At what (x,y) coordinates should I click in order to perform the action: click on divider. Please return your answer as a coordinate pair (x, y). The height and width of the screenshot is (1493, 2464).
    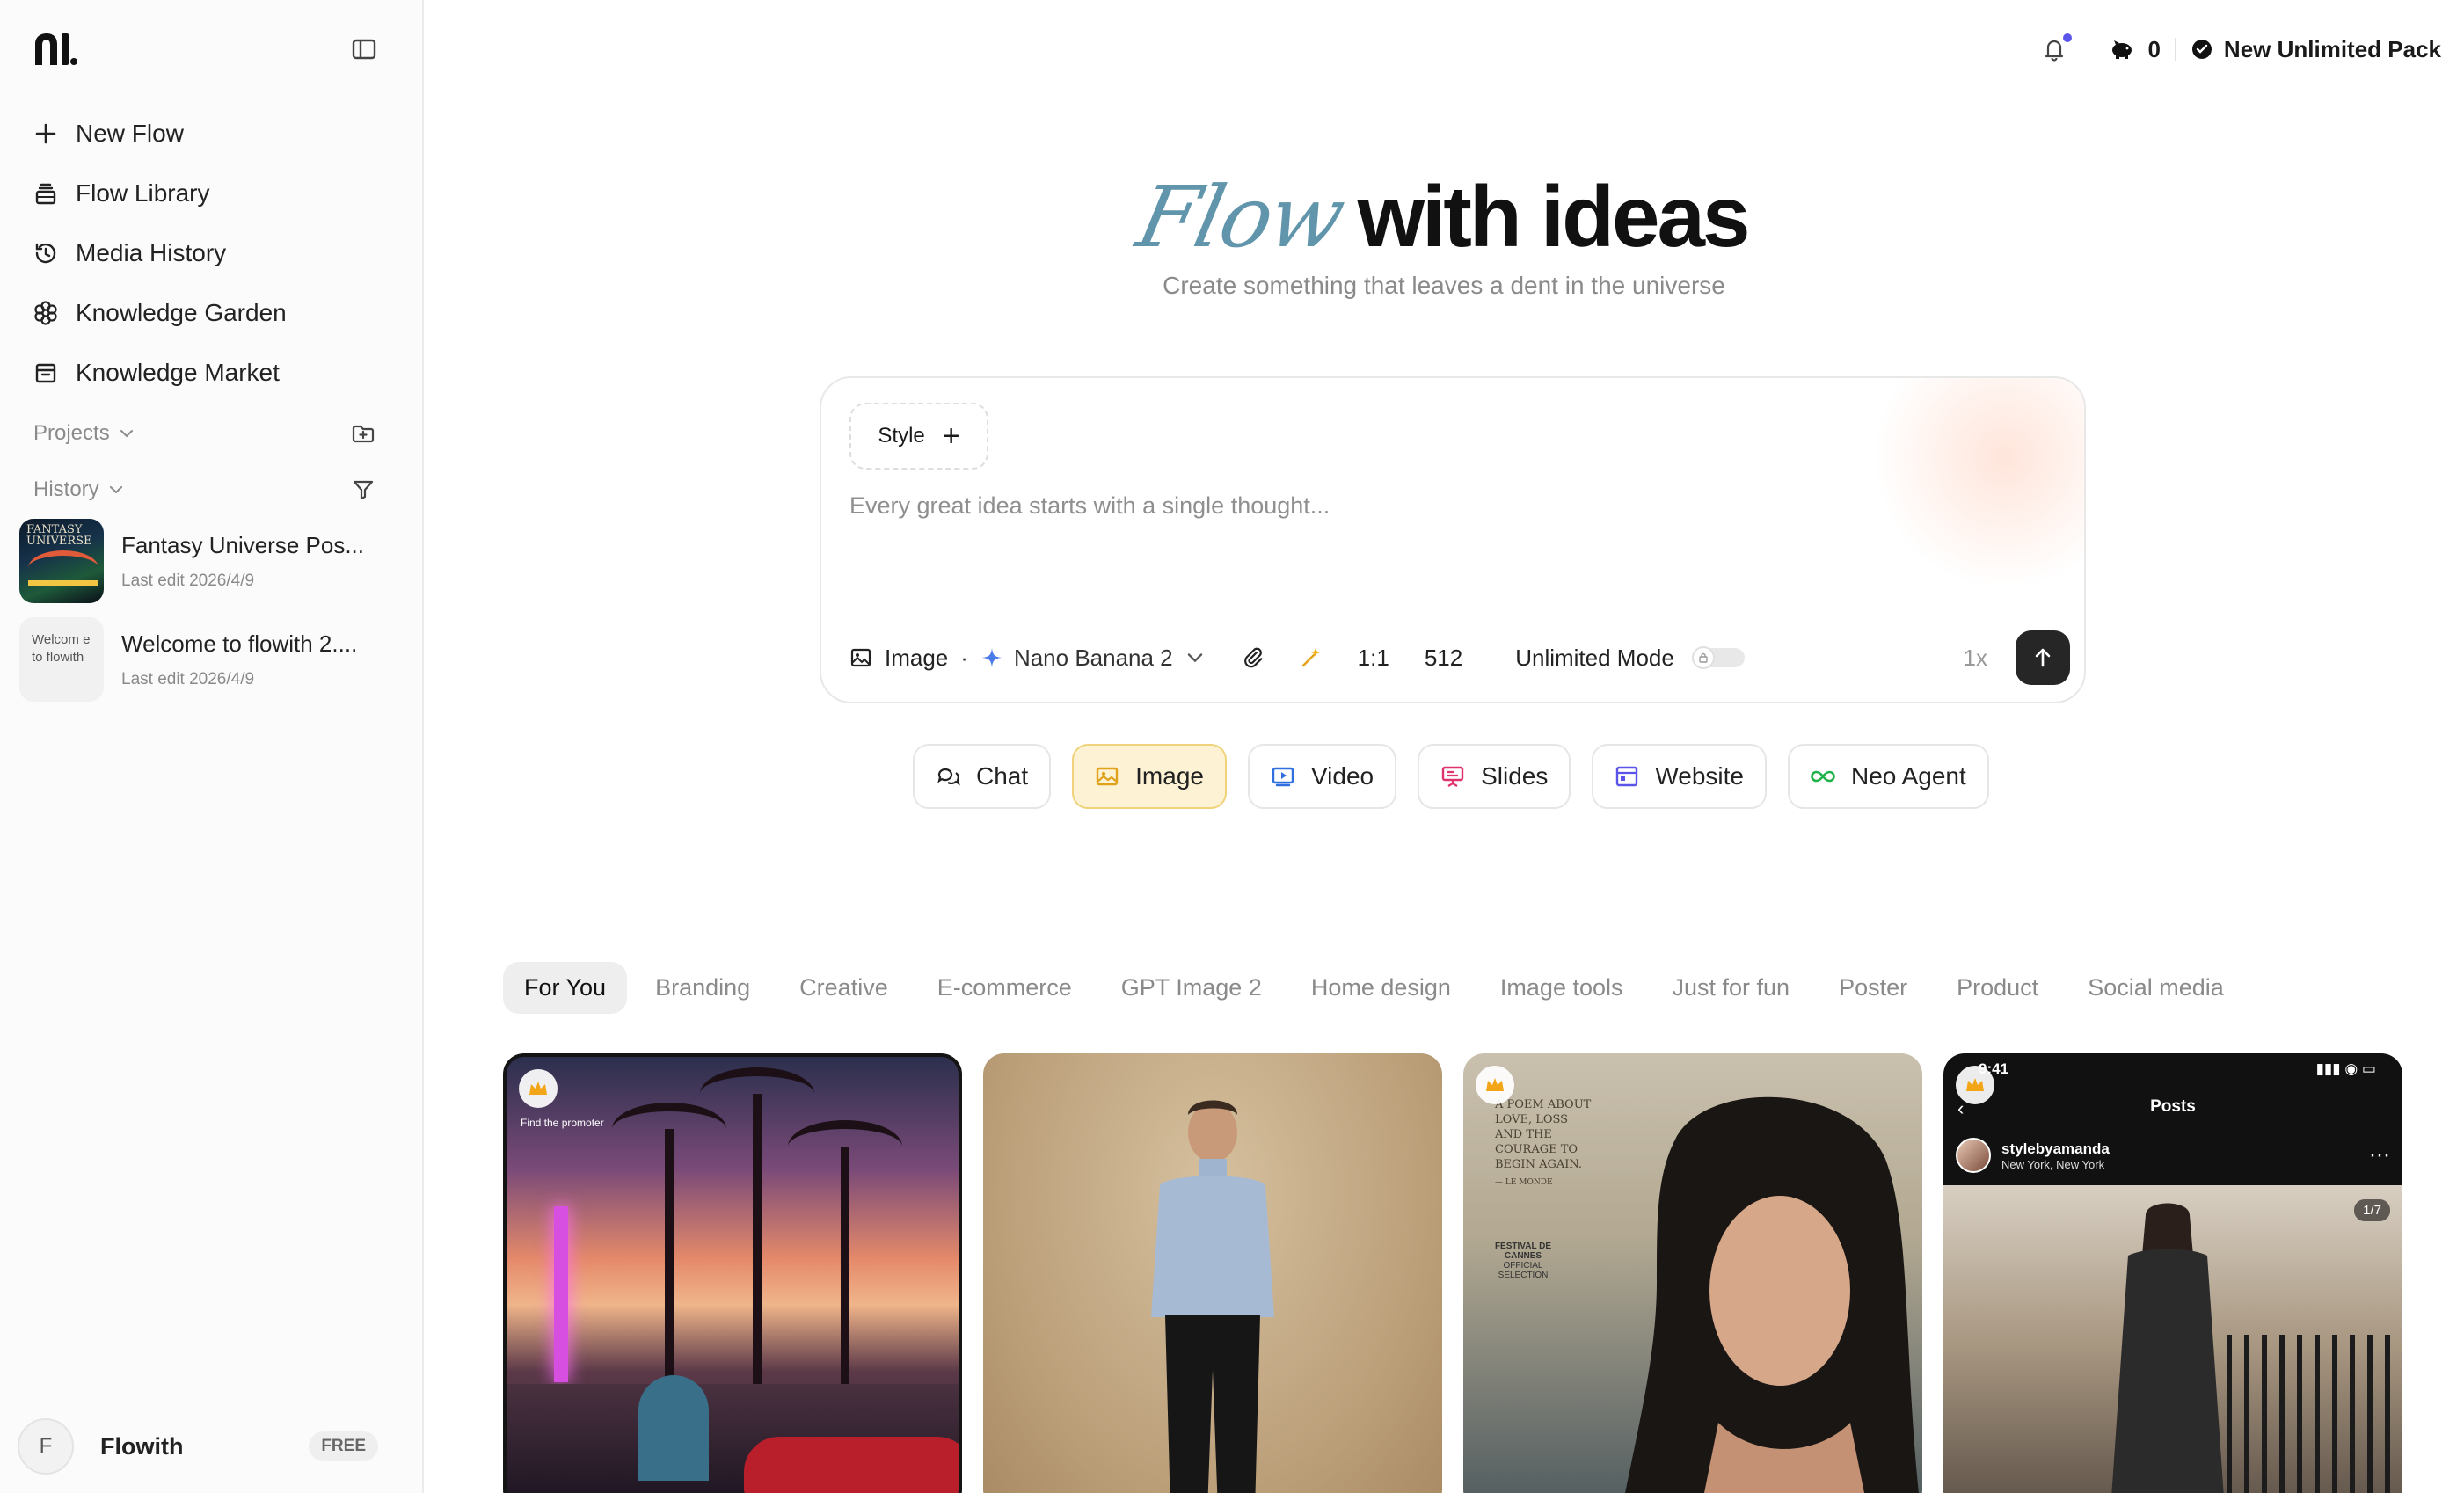
    Looking at the image, I should click on (2175, 50).